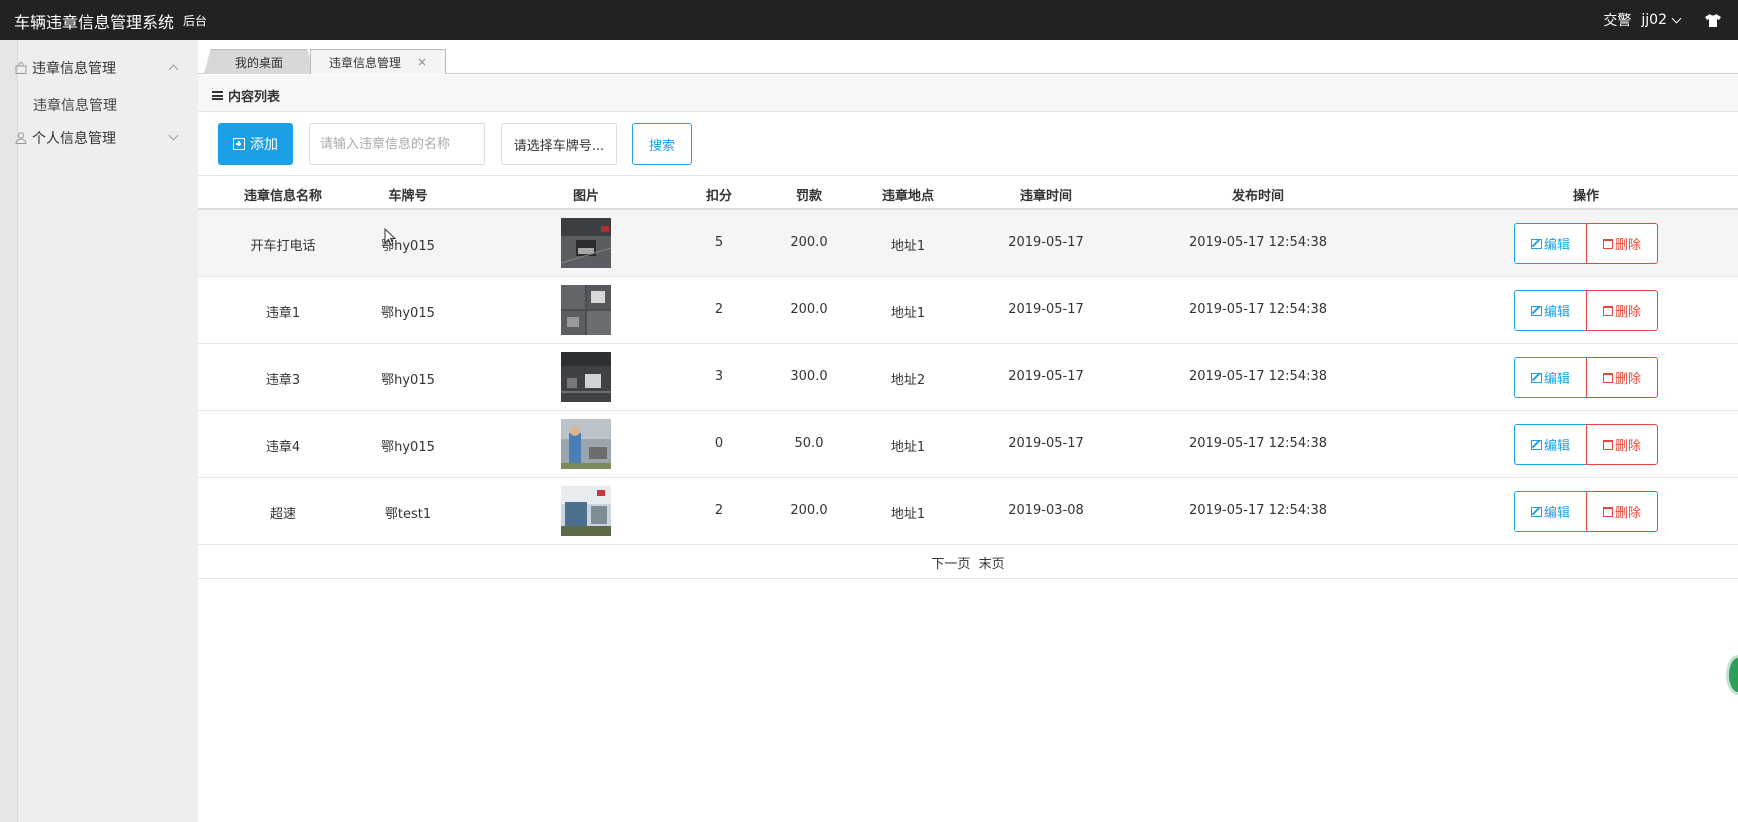 The image size is (1738, 822). Describe the element at coordinates (21, 138) in the screenshot. I see `user-icon` at that location.